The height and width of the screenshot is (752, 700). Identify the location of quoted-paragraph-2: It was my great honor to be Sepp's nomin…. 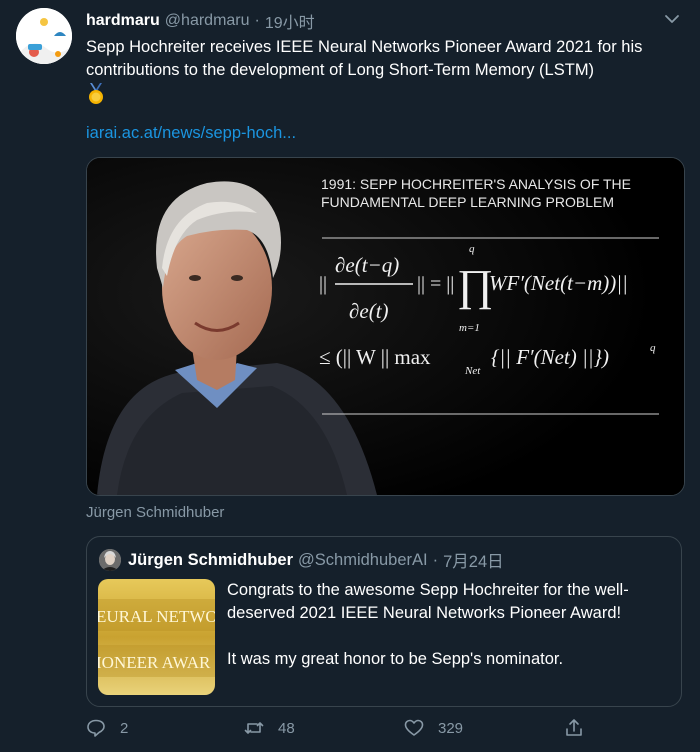
(395, 659).